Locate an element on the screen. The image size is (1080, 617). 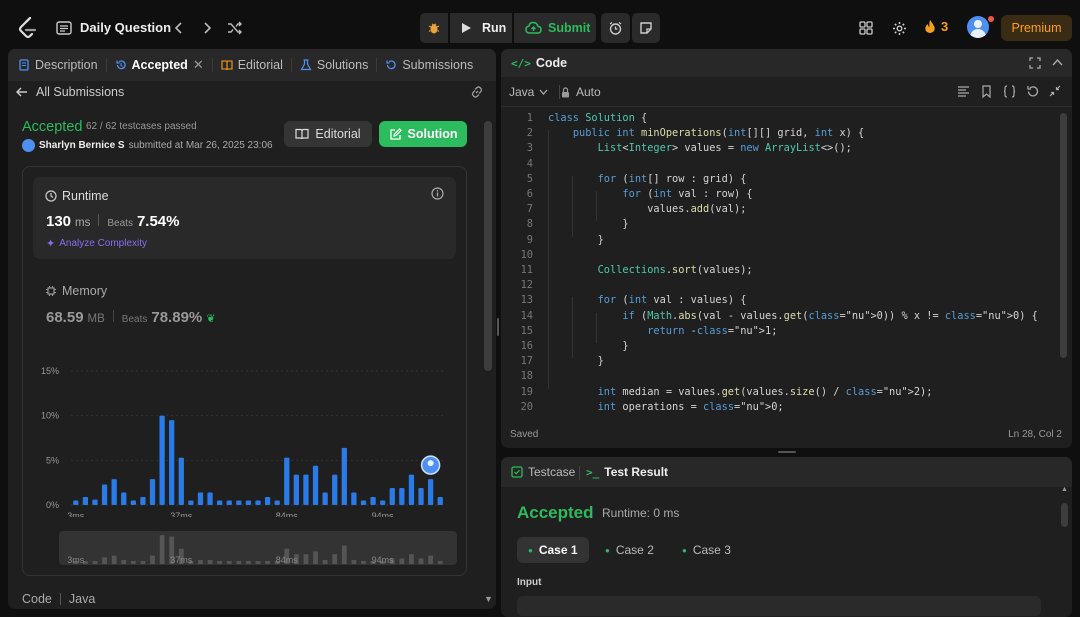
layout-grid-icon is located at coordinates (866, 28).